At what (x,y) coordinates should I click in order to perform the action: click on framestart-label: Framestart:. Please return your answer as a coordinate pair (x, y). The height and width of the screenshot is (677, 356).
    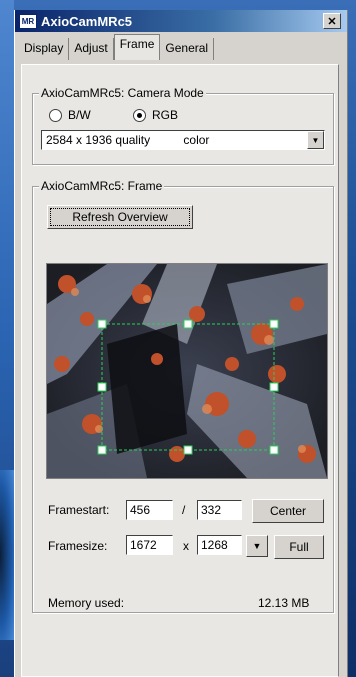
    Looking at the image, I should click on (79, 510).